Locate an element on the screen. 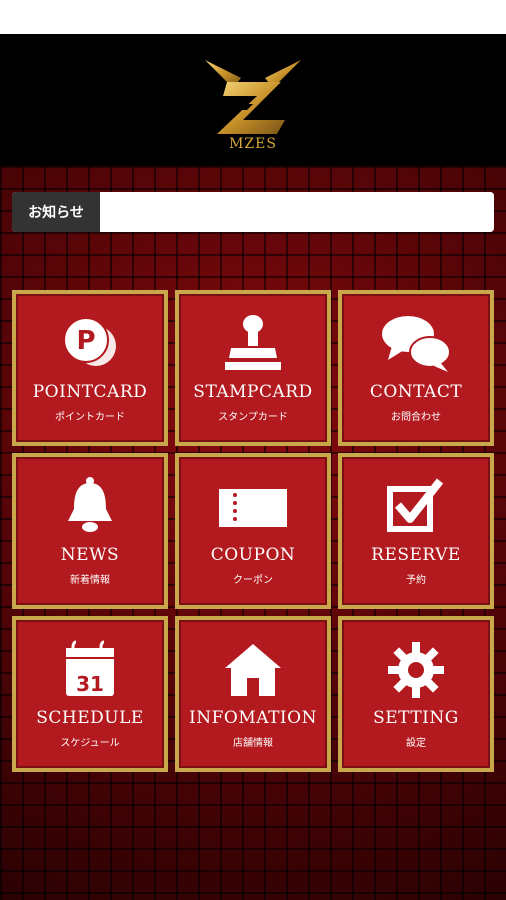 The height and width of the screenshot is (900, 506). menu-tile-infomation: INFOMATION 店舗情報 is located at coordinates (253, 694).